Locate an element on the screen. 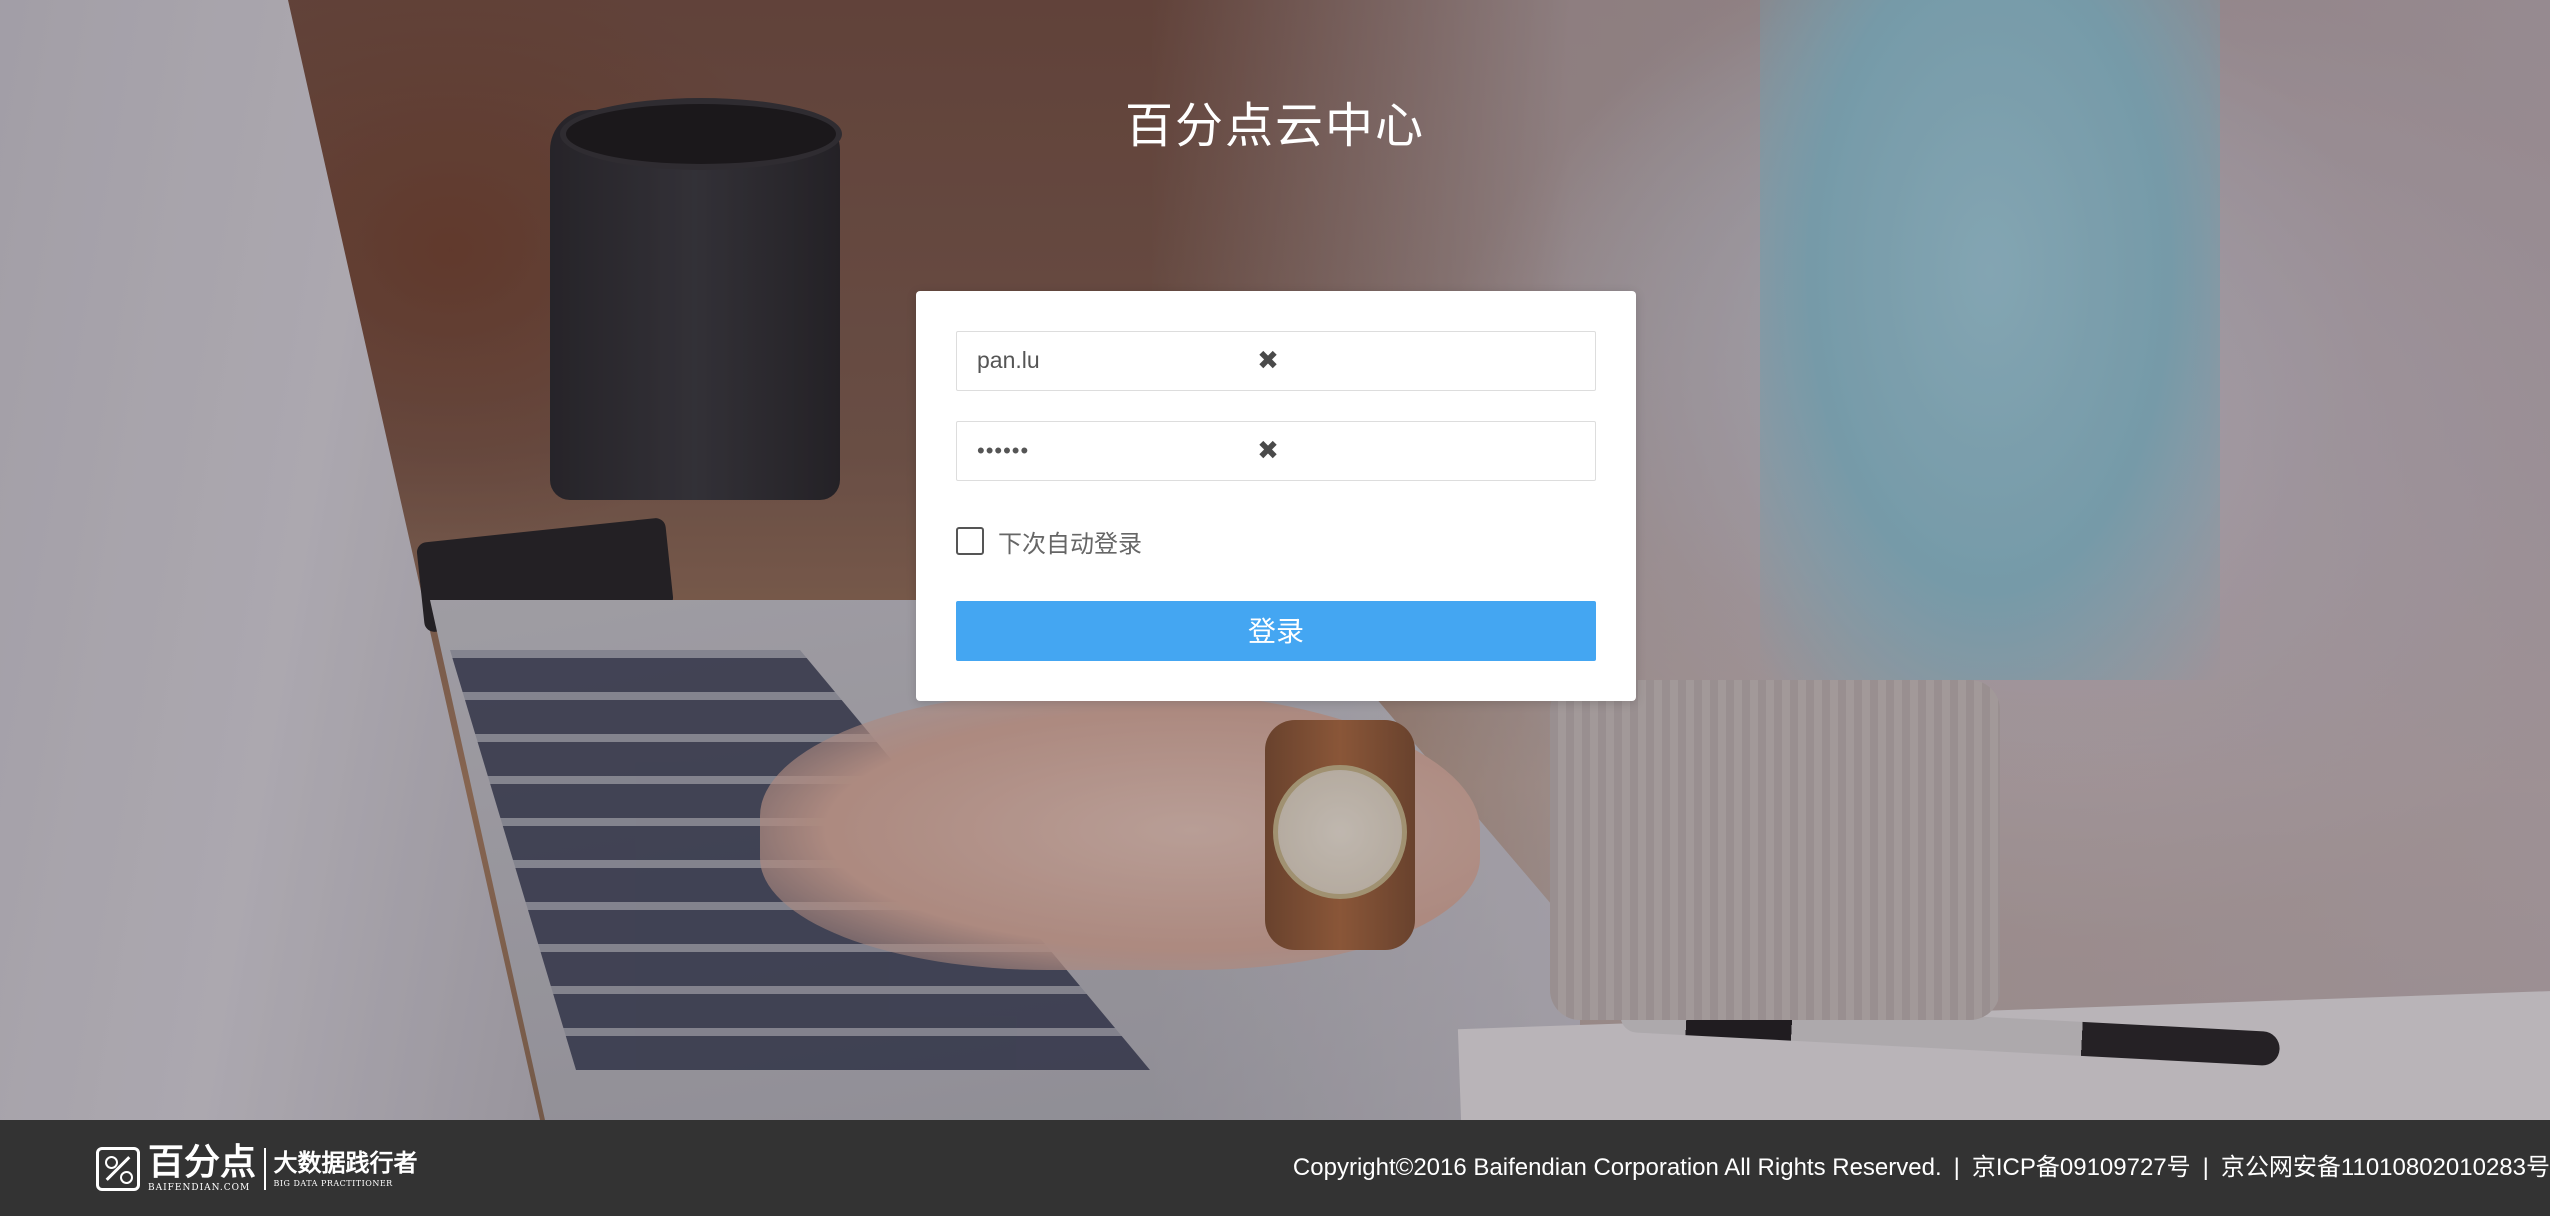 This screenshot has width=2550, height=1216. logo-divider is located at coordinates (265, 1169).